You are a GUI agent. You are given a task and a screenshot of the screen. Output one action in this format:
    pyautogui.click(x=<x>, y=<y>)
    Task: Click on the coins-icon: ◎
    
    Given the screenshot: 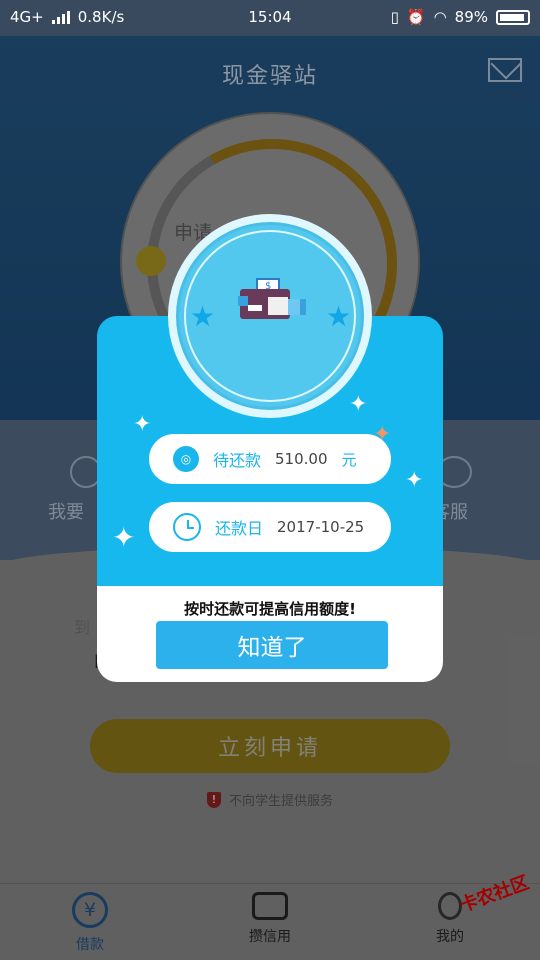 What is the action you would take?
    pyautogui.click(x=186, y=459)
    